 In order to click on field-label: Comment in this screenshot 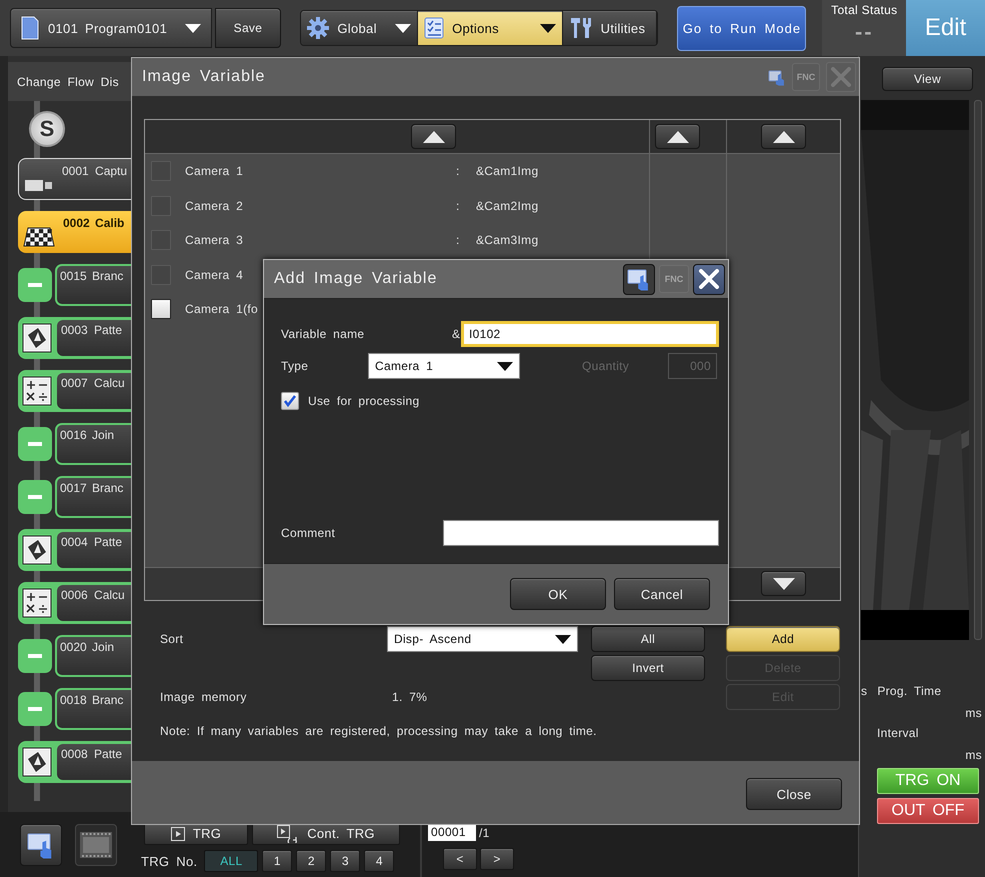, I will do `click(308, 533)`.